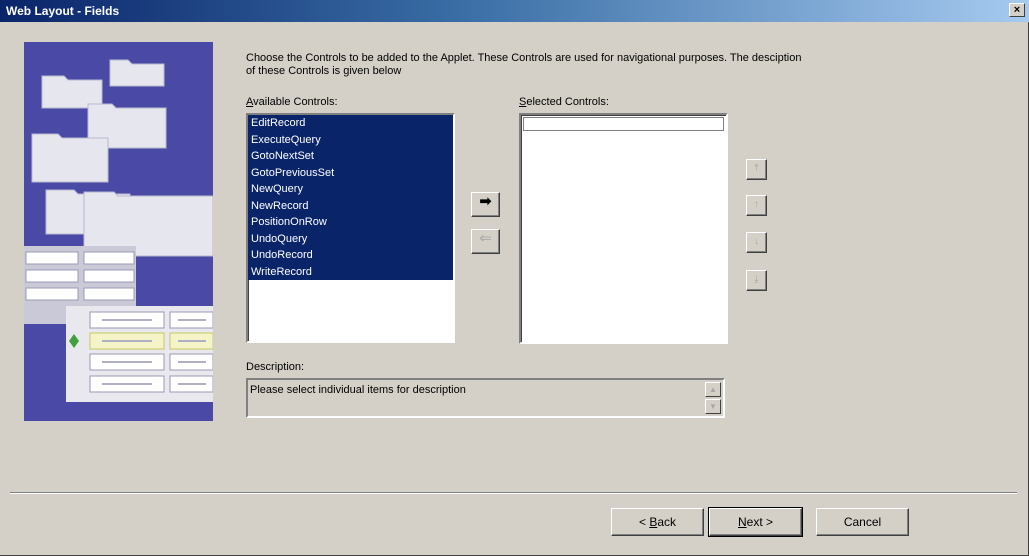  I want to click on scroll-down-icon: ▼, so click(713, 406).